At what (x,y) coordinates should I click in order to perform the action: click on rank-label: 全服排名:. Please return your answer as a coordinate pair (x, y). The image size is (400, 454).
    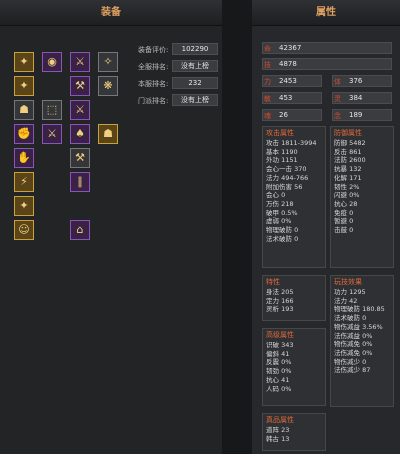
    Looking at the image, I should click on (153, 67).